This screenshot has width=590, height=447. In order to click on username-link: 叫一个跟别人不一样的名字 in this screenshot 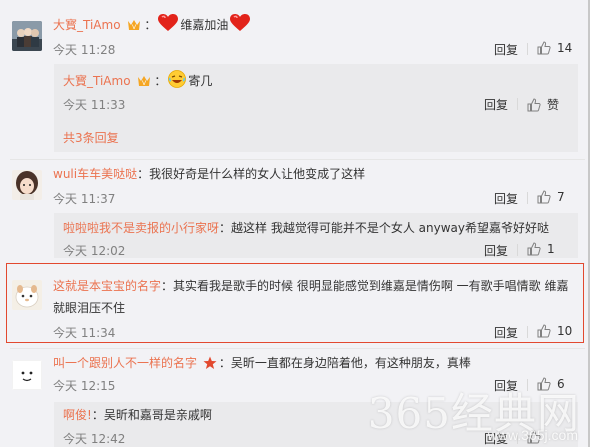, I will do `click(125, 363)`.